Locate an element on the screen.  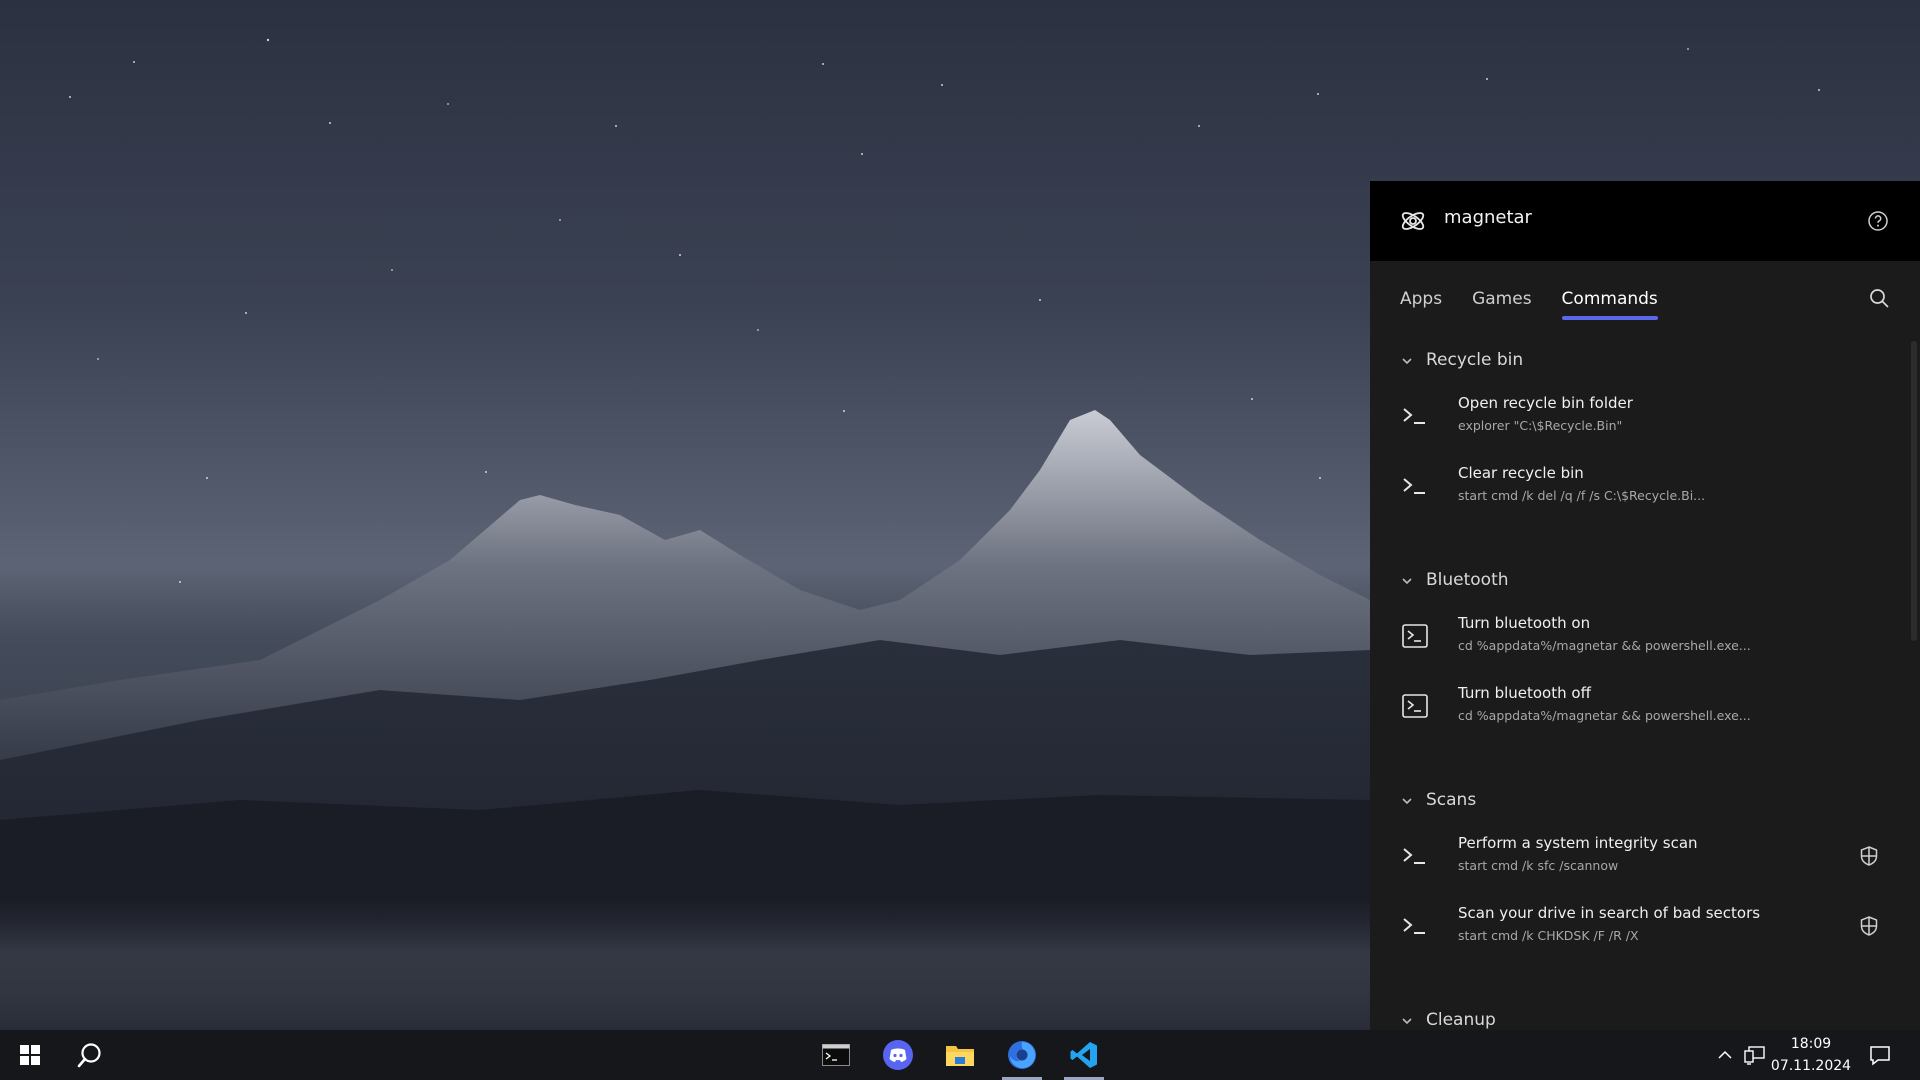
clock-time: 18:09 is located at coordinates (1811, 1044).